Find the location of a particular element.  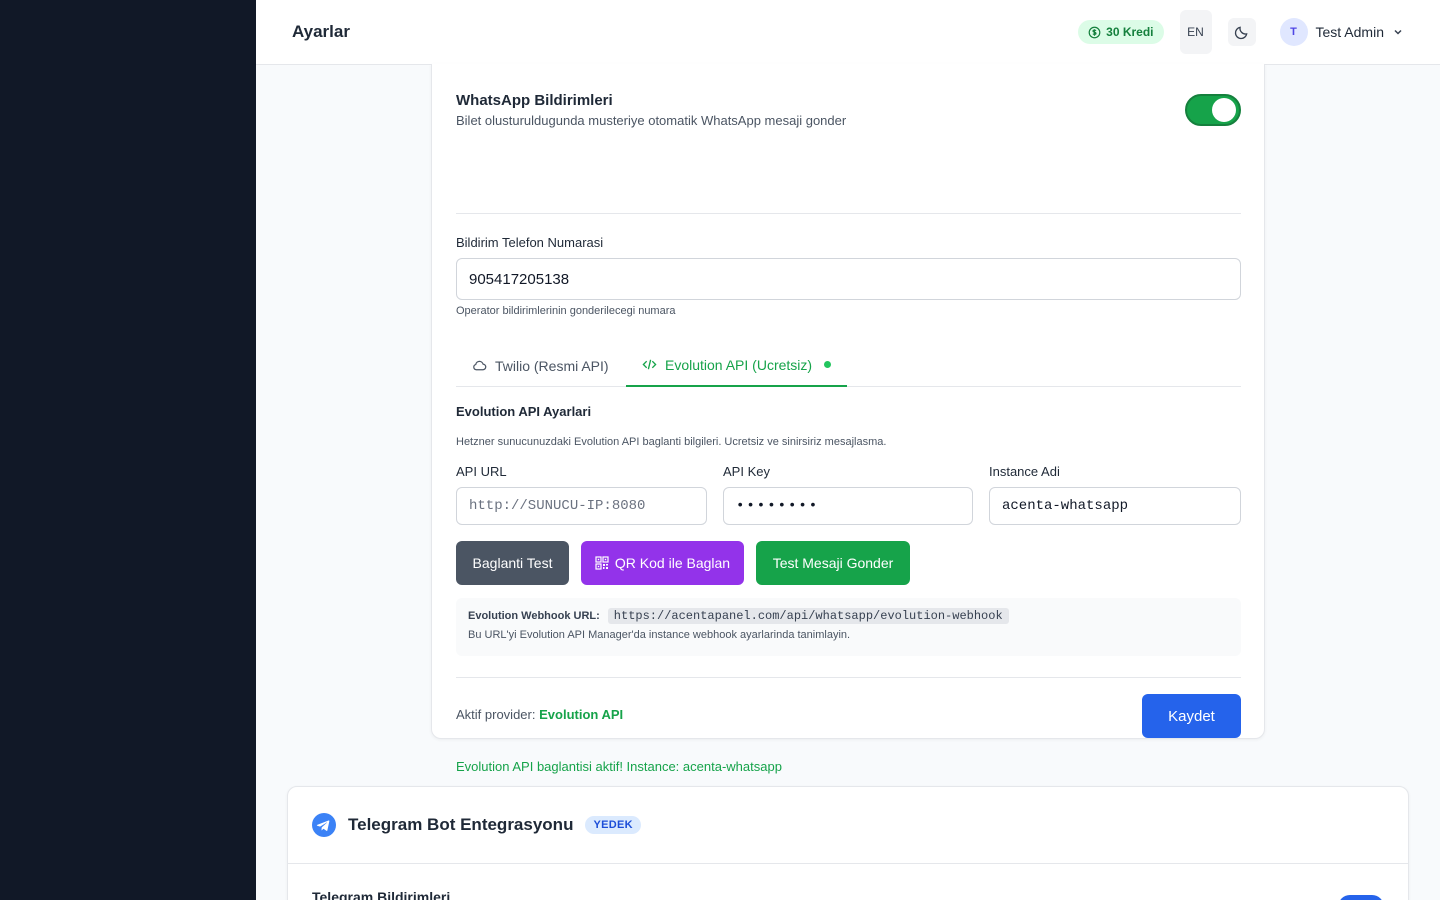

api-key-label: API Key is located at coordinates (746, 471).